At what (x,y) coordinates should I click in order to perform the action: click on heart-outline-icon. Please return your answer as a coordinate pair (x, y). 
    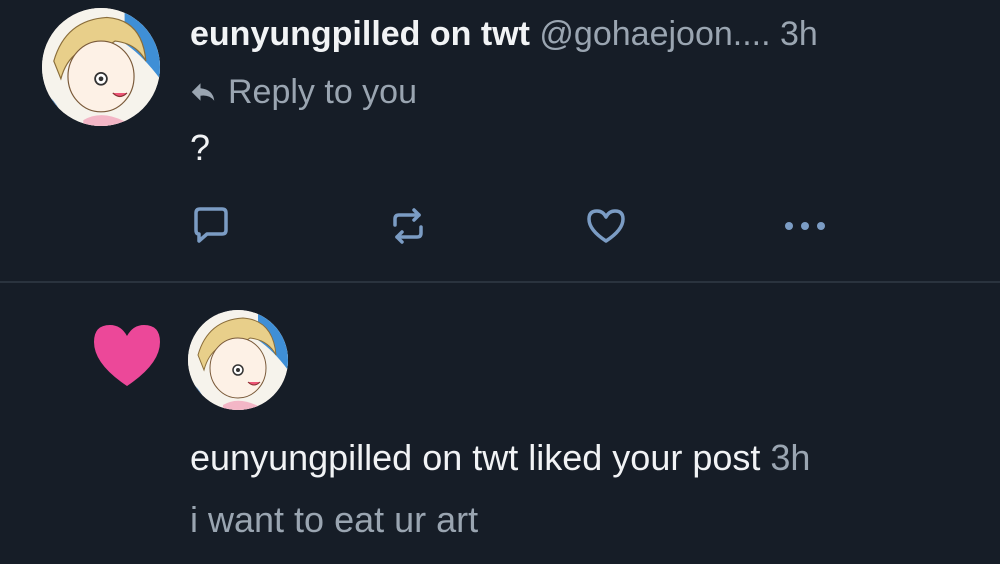
    Looking at the image, I should click on (606, 226).